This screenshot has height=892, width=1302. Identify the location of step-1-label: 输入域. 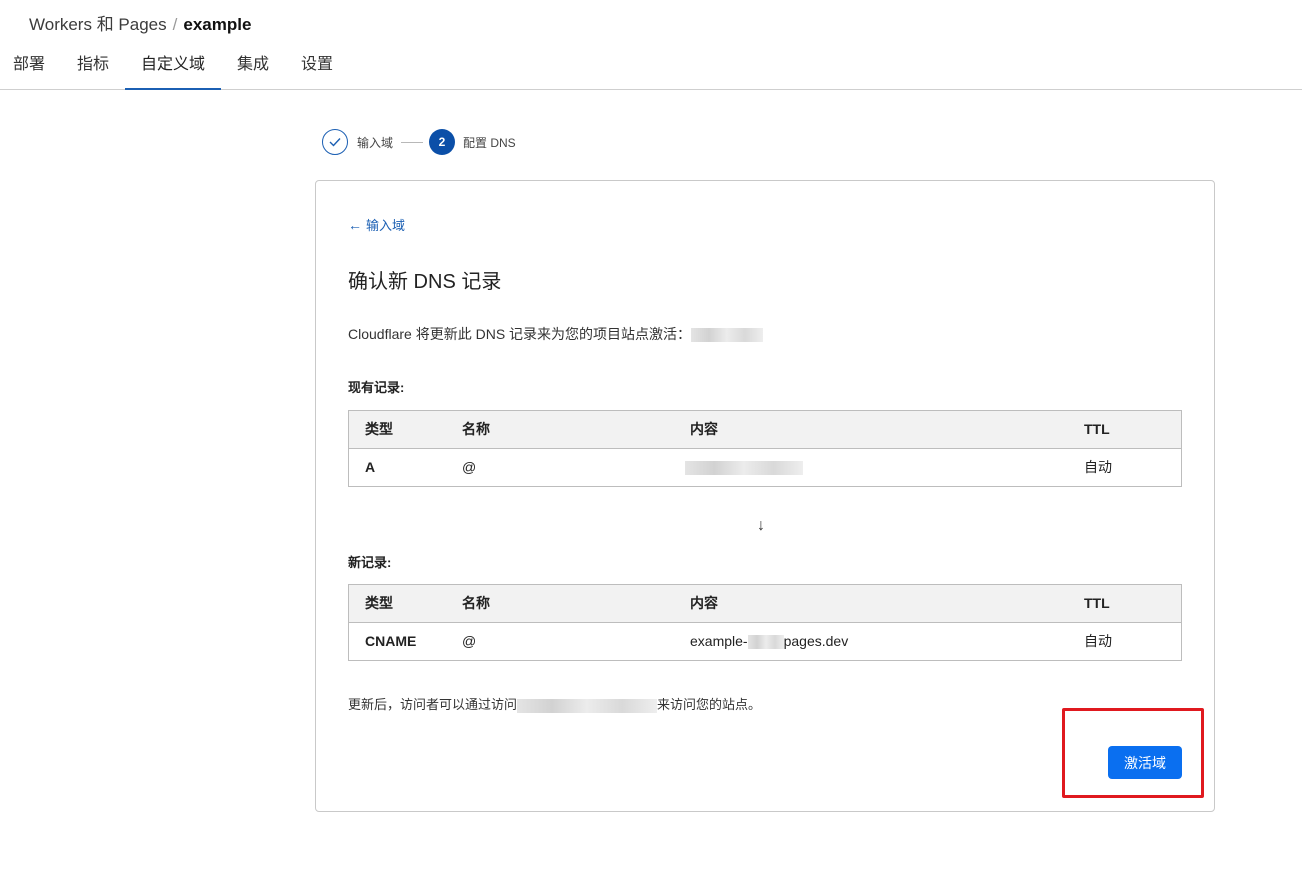
(375, 143).